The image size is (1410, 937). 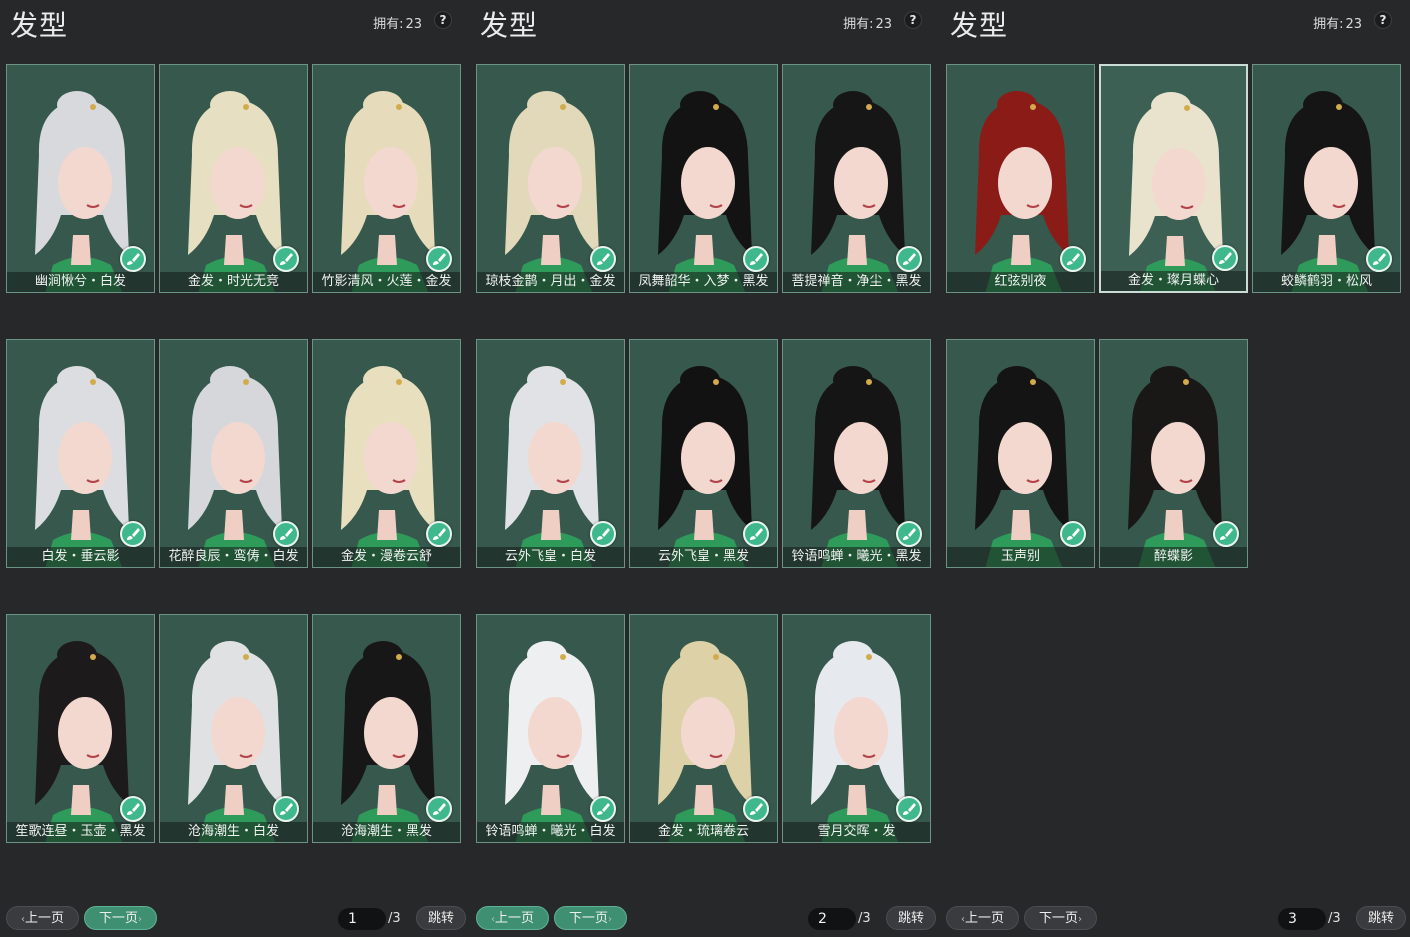 I want to click on prev-page-label: 上一页, so click(x=514, y=918).